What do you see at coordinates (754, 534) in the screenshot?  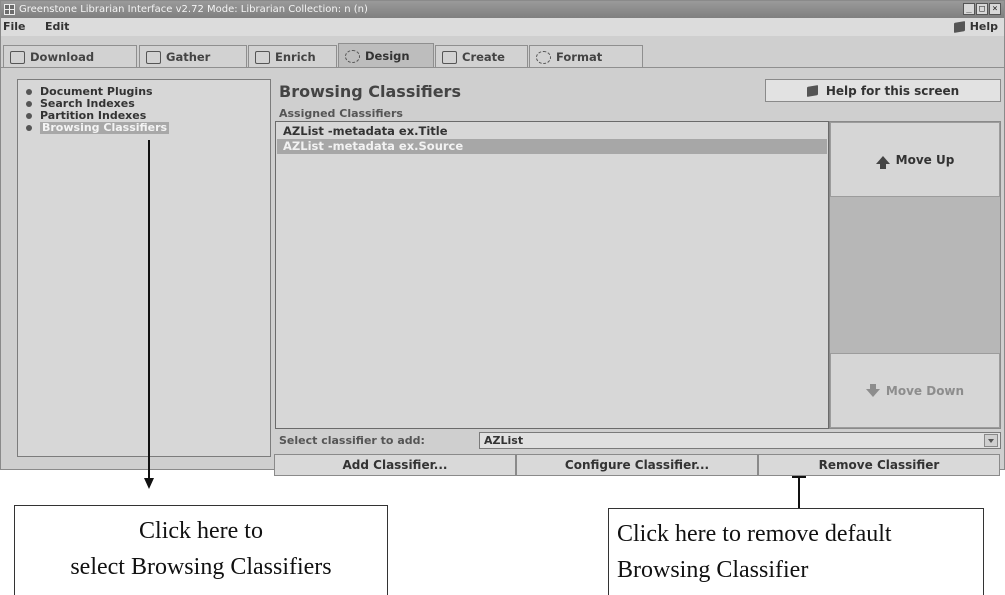 I see `callout-right-line1: Click here to remove default` at bounding box center [754, 534].